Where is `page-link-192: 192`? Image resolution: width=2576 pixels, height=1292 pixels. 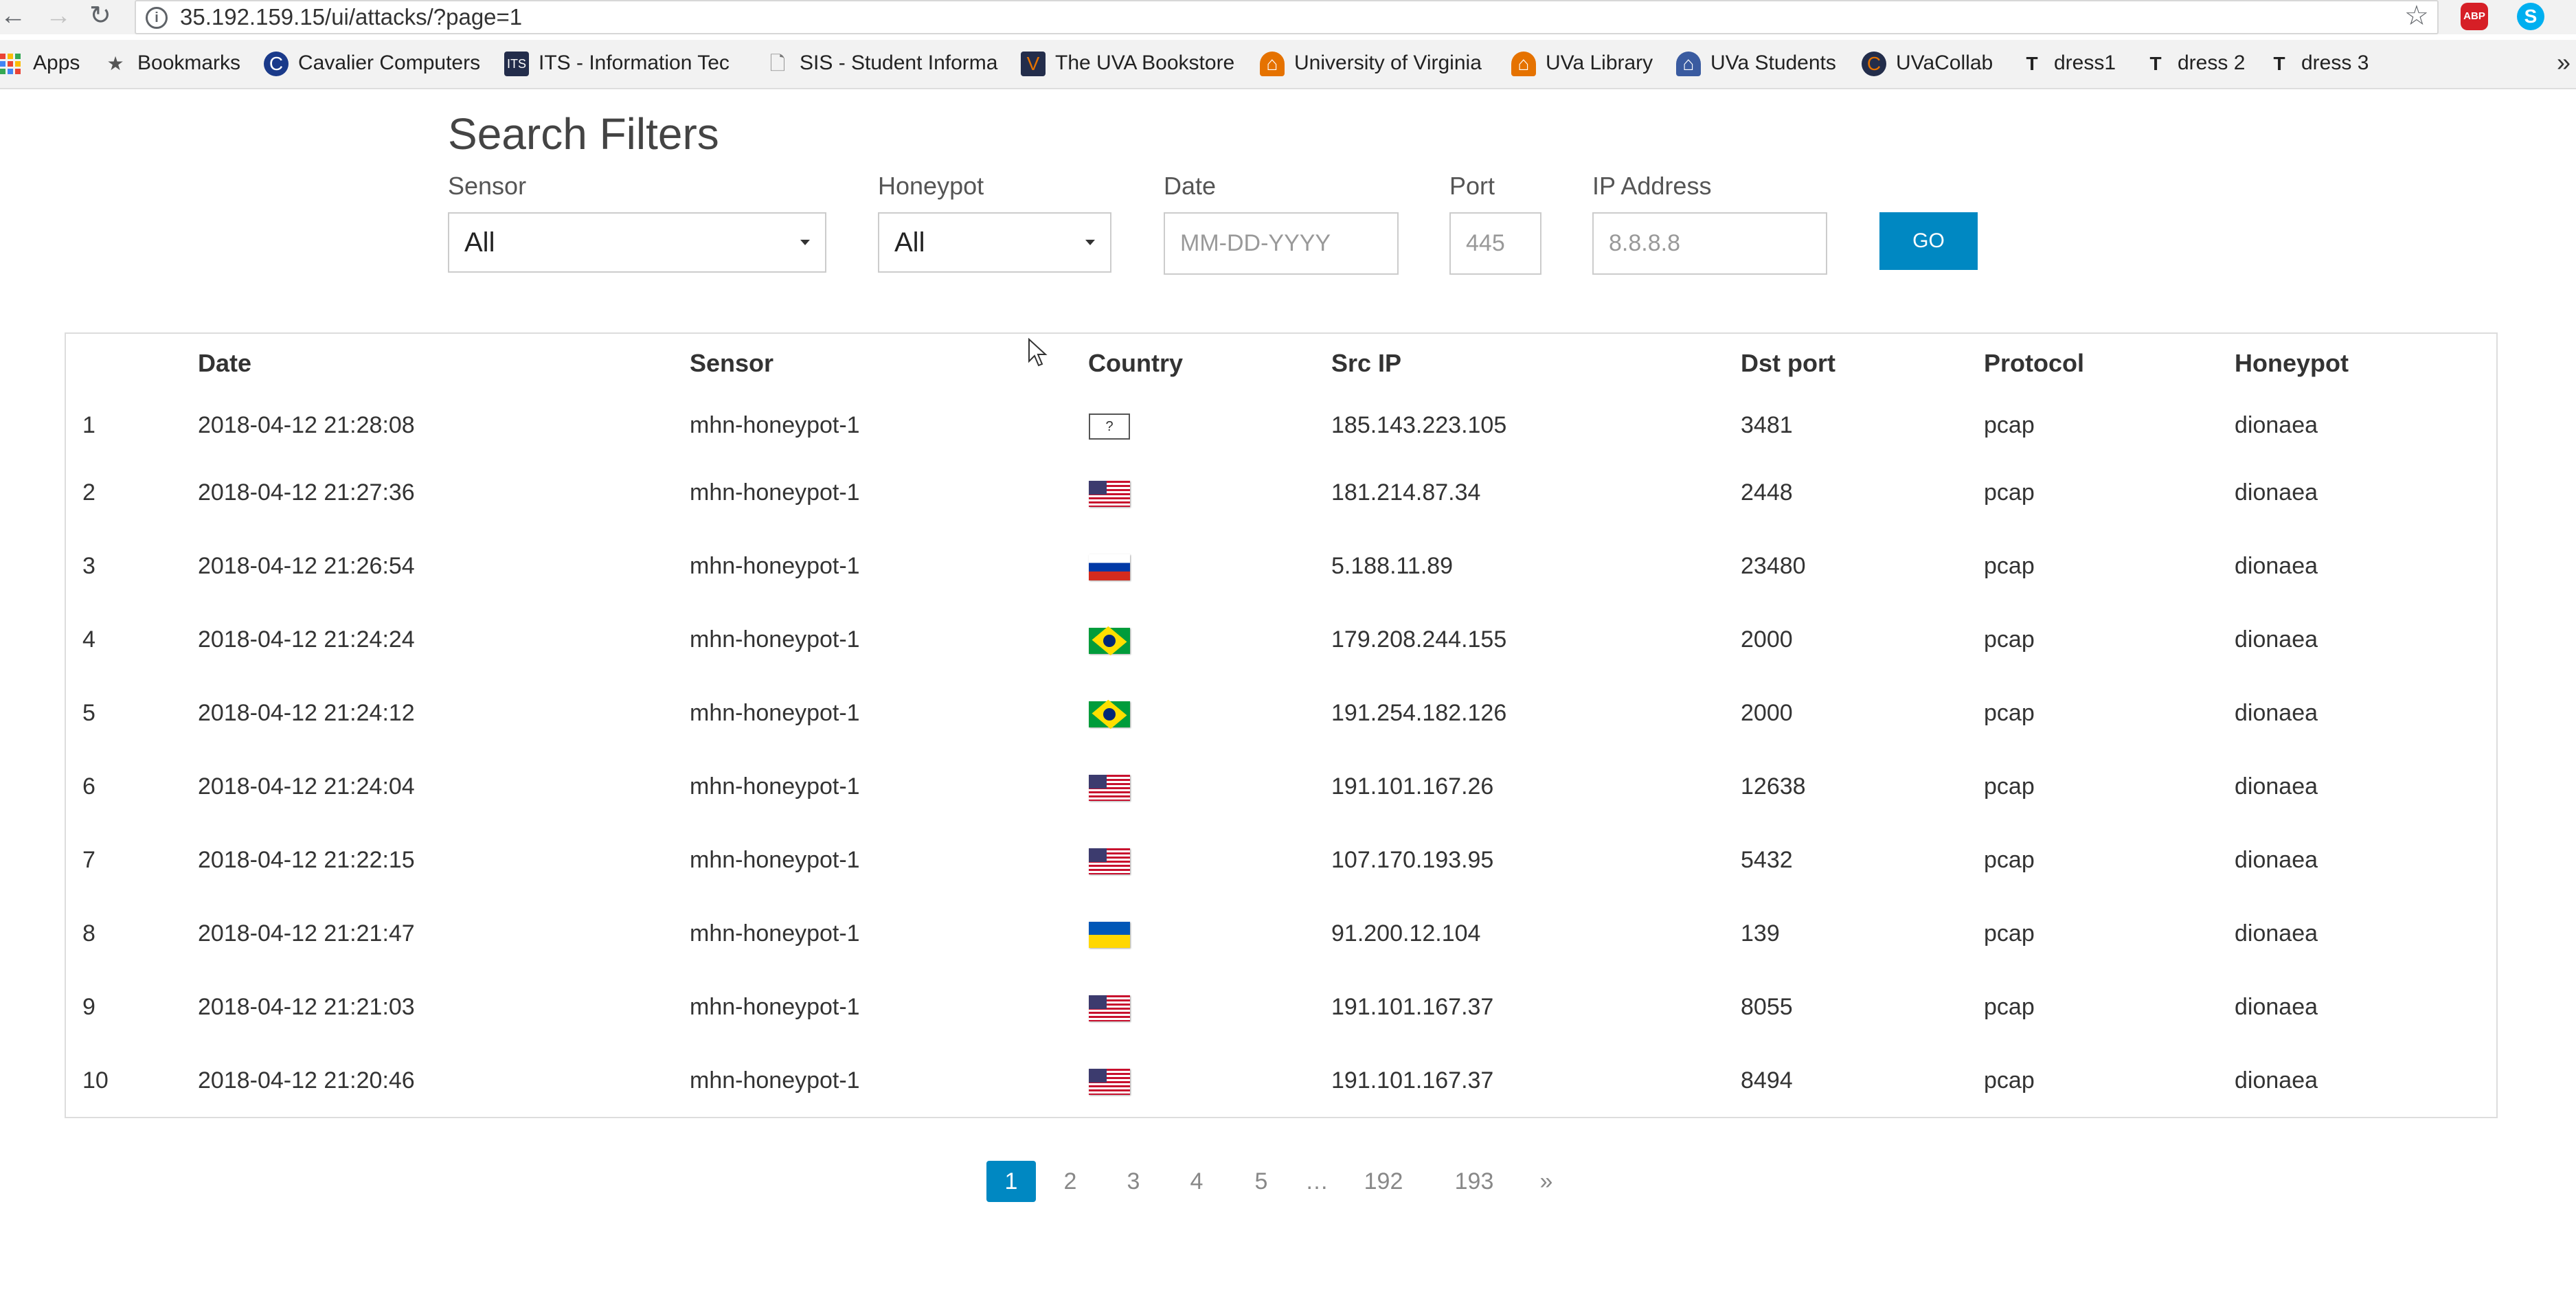 page-link-192: 192 is located at coordinates (1383, 1181).